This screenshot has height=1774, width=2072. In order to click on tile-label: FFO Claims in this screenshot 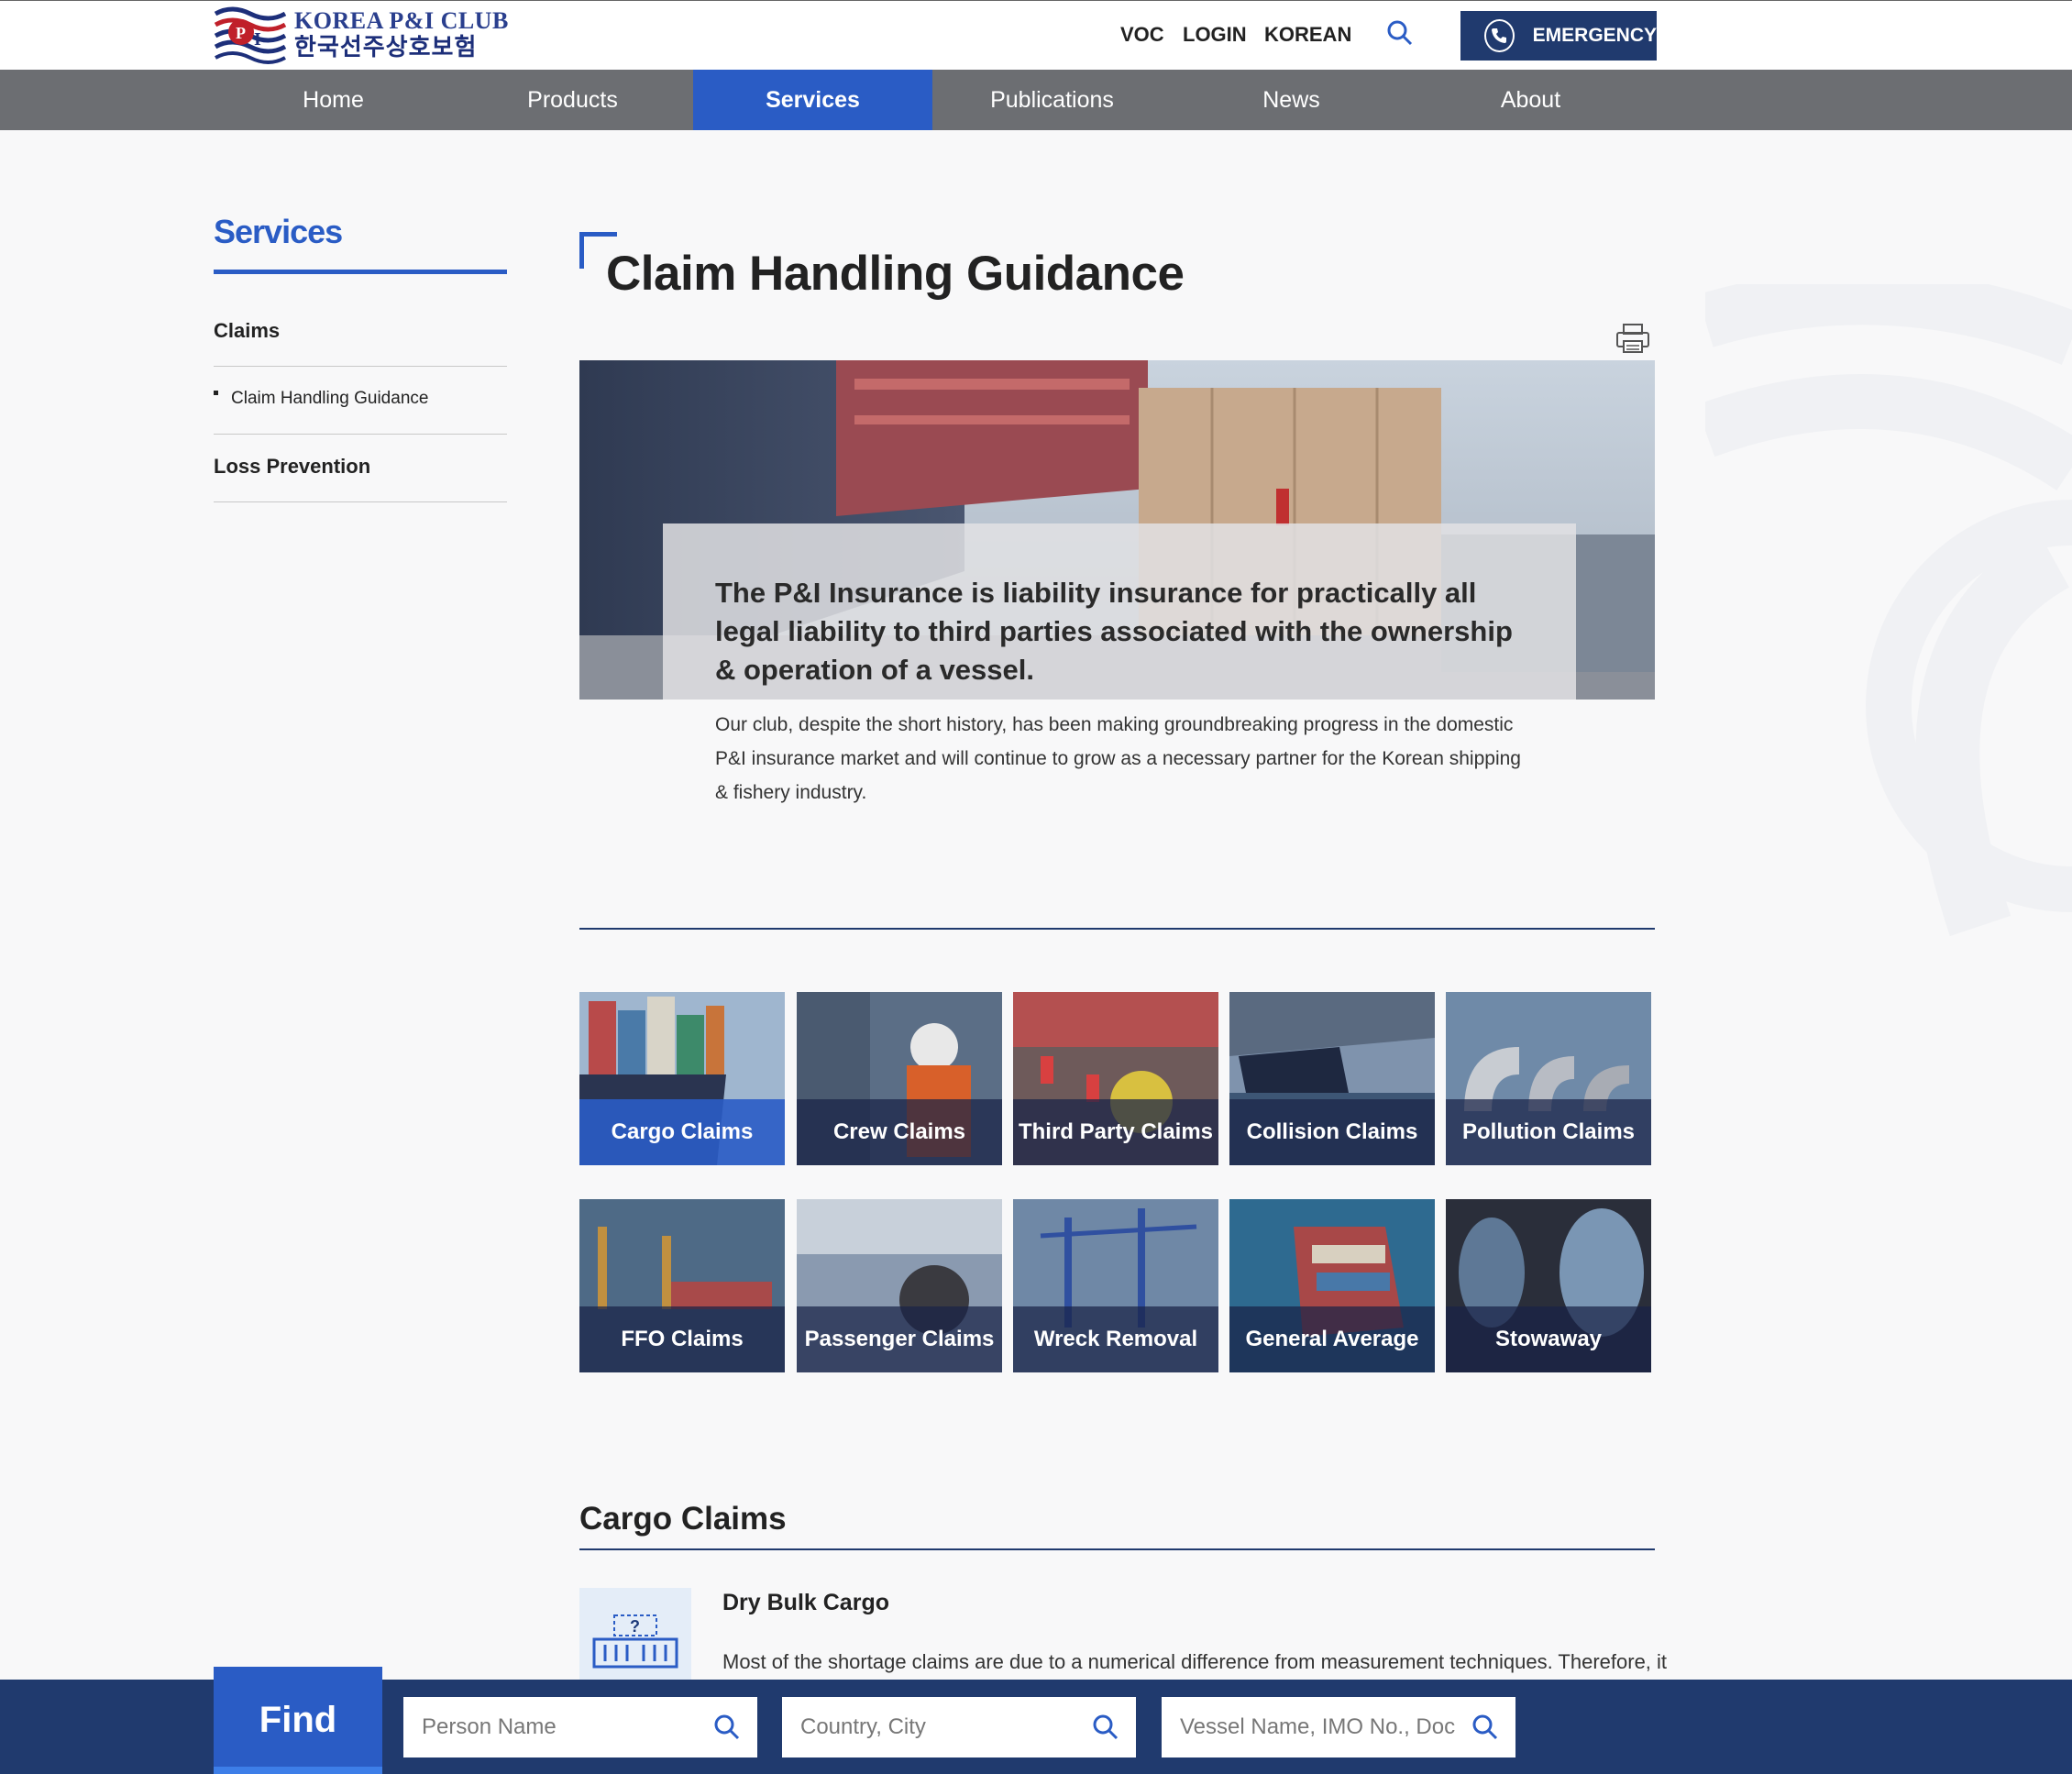, I will do `click(682, 1339)`.